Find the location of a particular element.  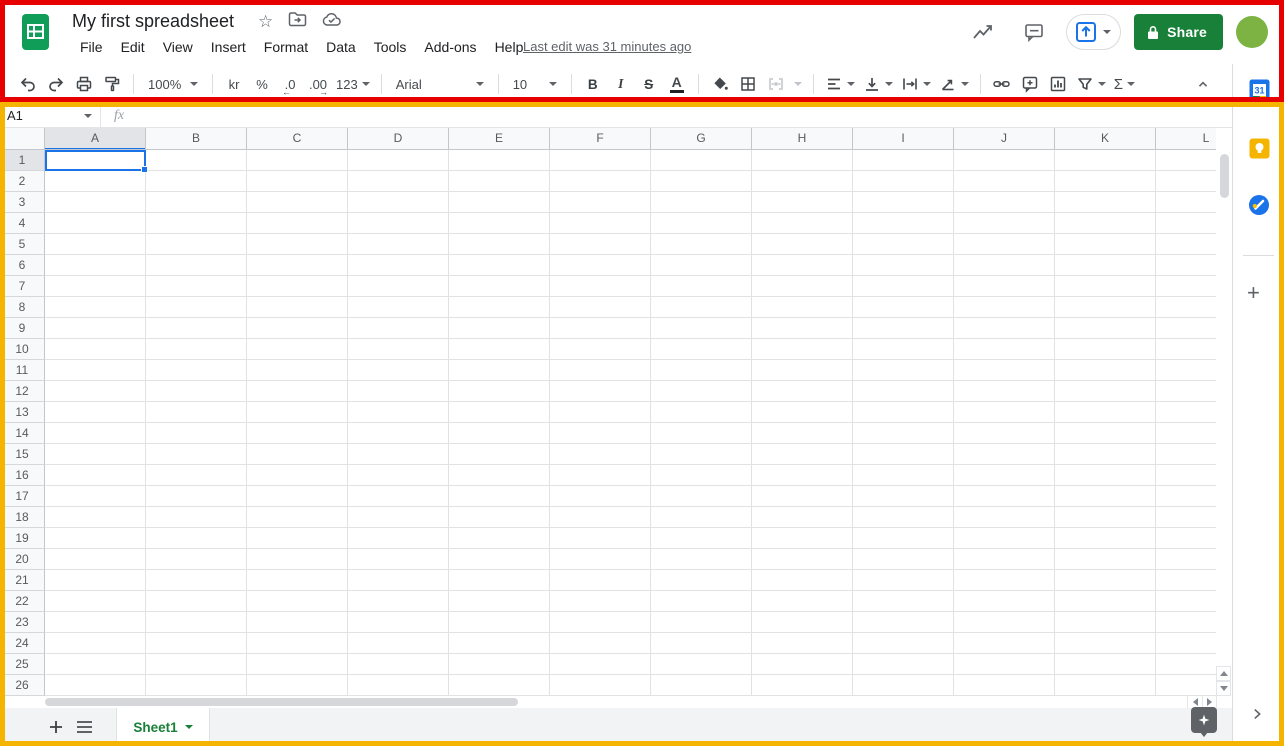

row-header: 18 is located at coordinates (22, 517).